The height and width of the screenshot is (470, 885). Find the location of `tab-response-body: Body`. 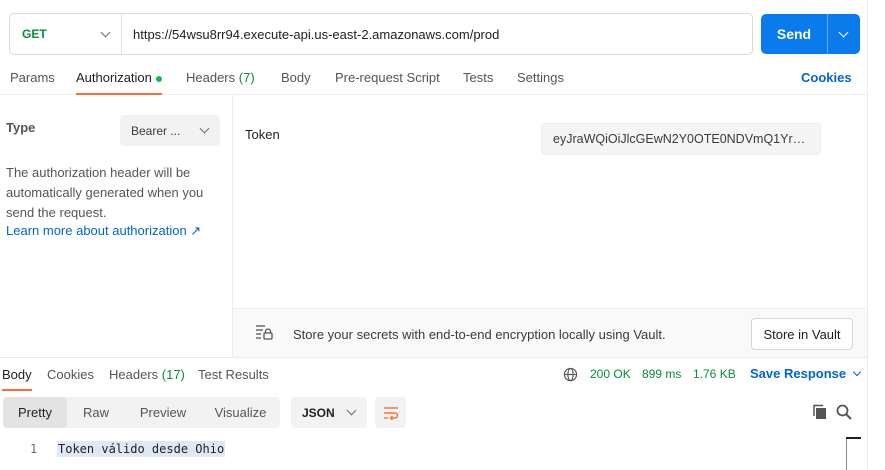

tab-response-body: Body is located at coordinates (17, 379).